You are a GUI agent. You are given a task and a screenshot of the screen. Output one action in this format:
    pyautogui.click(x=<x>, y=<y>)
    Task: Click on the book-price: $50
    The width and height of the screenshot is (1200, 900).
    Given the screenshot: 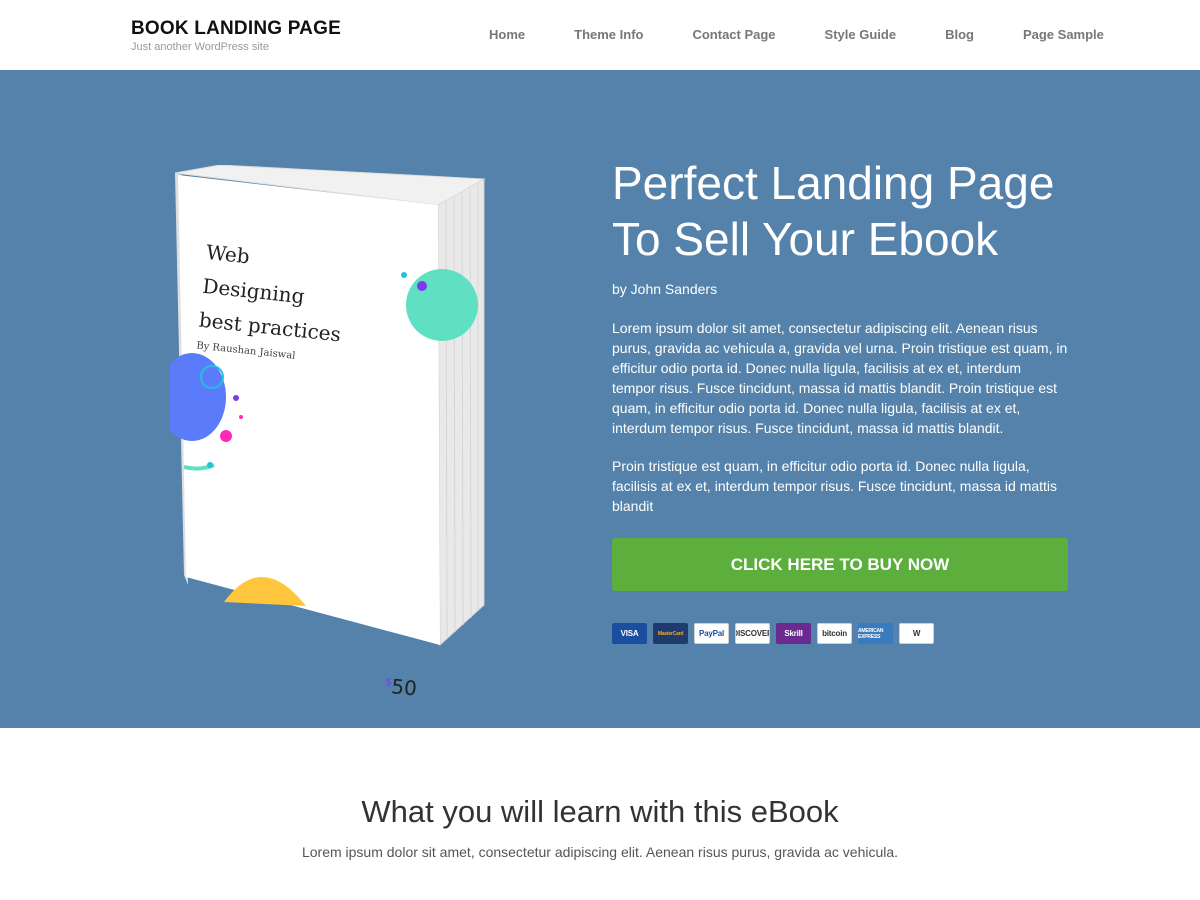 What is the action you would take?
    pyautogui.click(x=401, y=687)
    